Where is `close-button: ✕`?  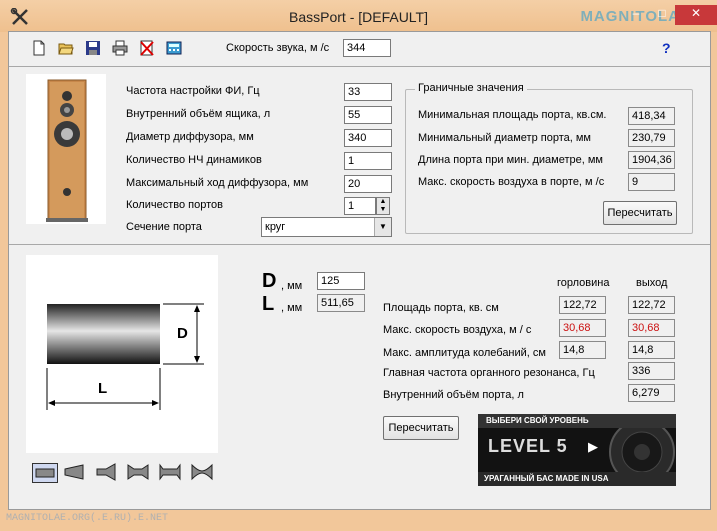 close-button: ✕ is located at coordinates (696, 15).